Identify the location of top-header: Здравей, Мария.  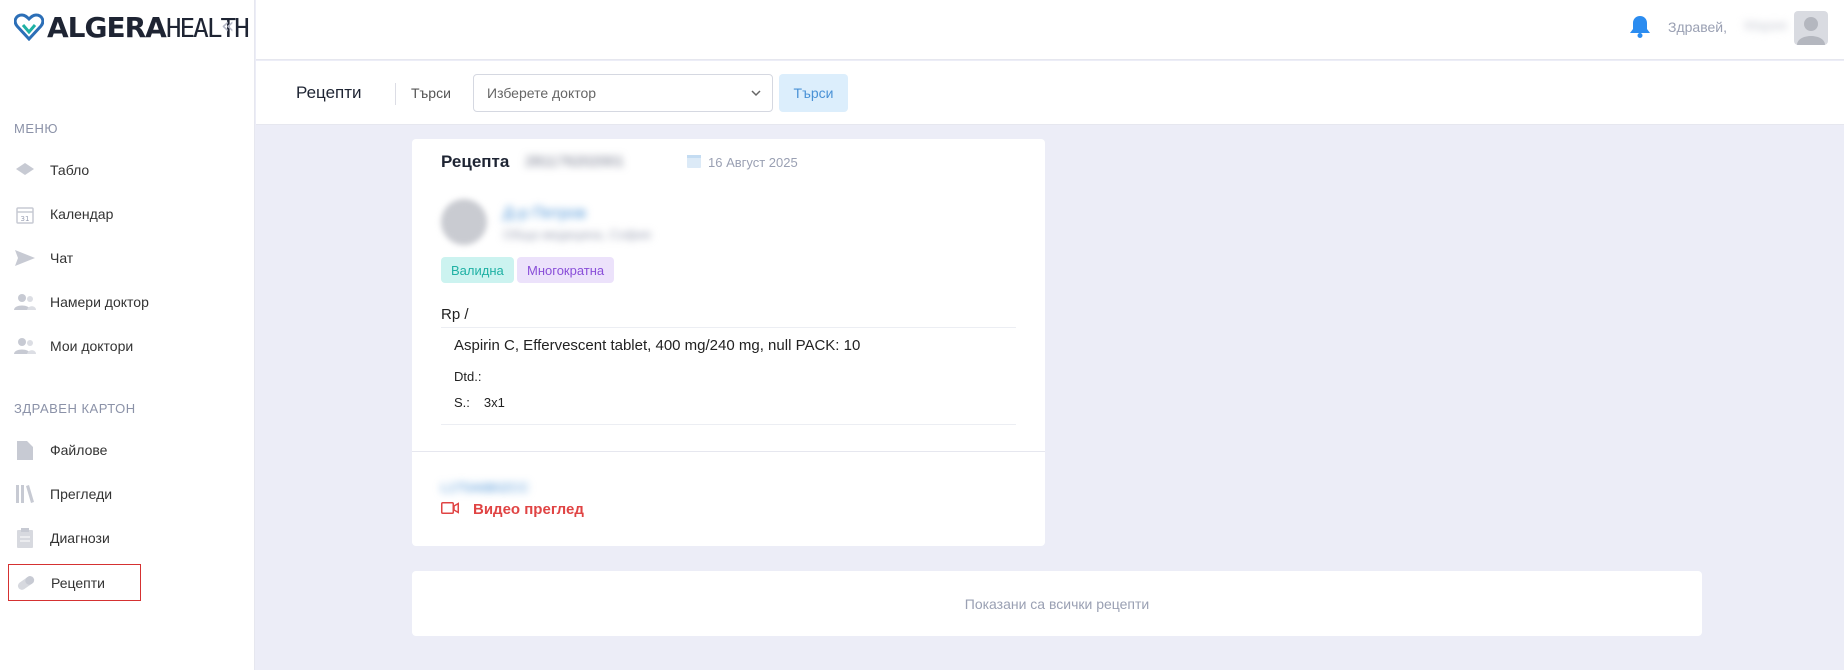
(1050, 30).